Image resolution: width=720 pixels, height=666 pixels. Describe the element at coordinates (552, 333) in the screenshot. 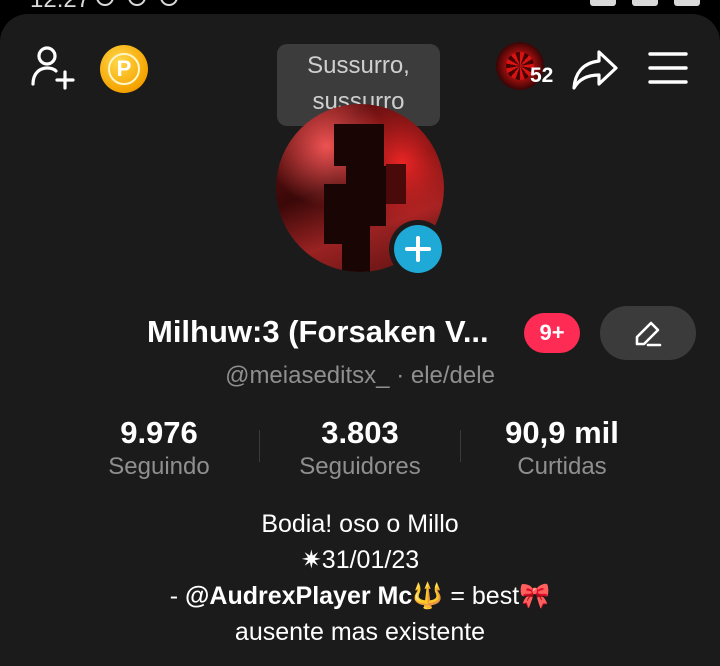

I see `notification-badge: 9+` at that location.